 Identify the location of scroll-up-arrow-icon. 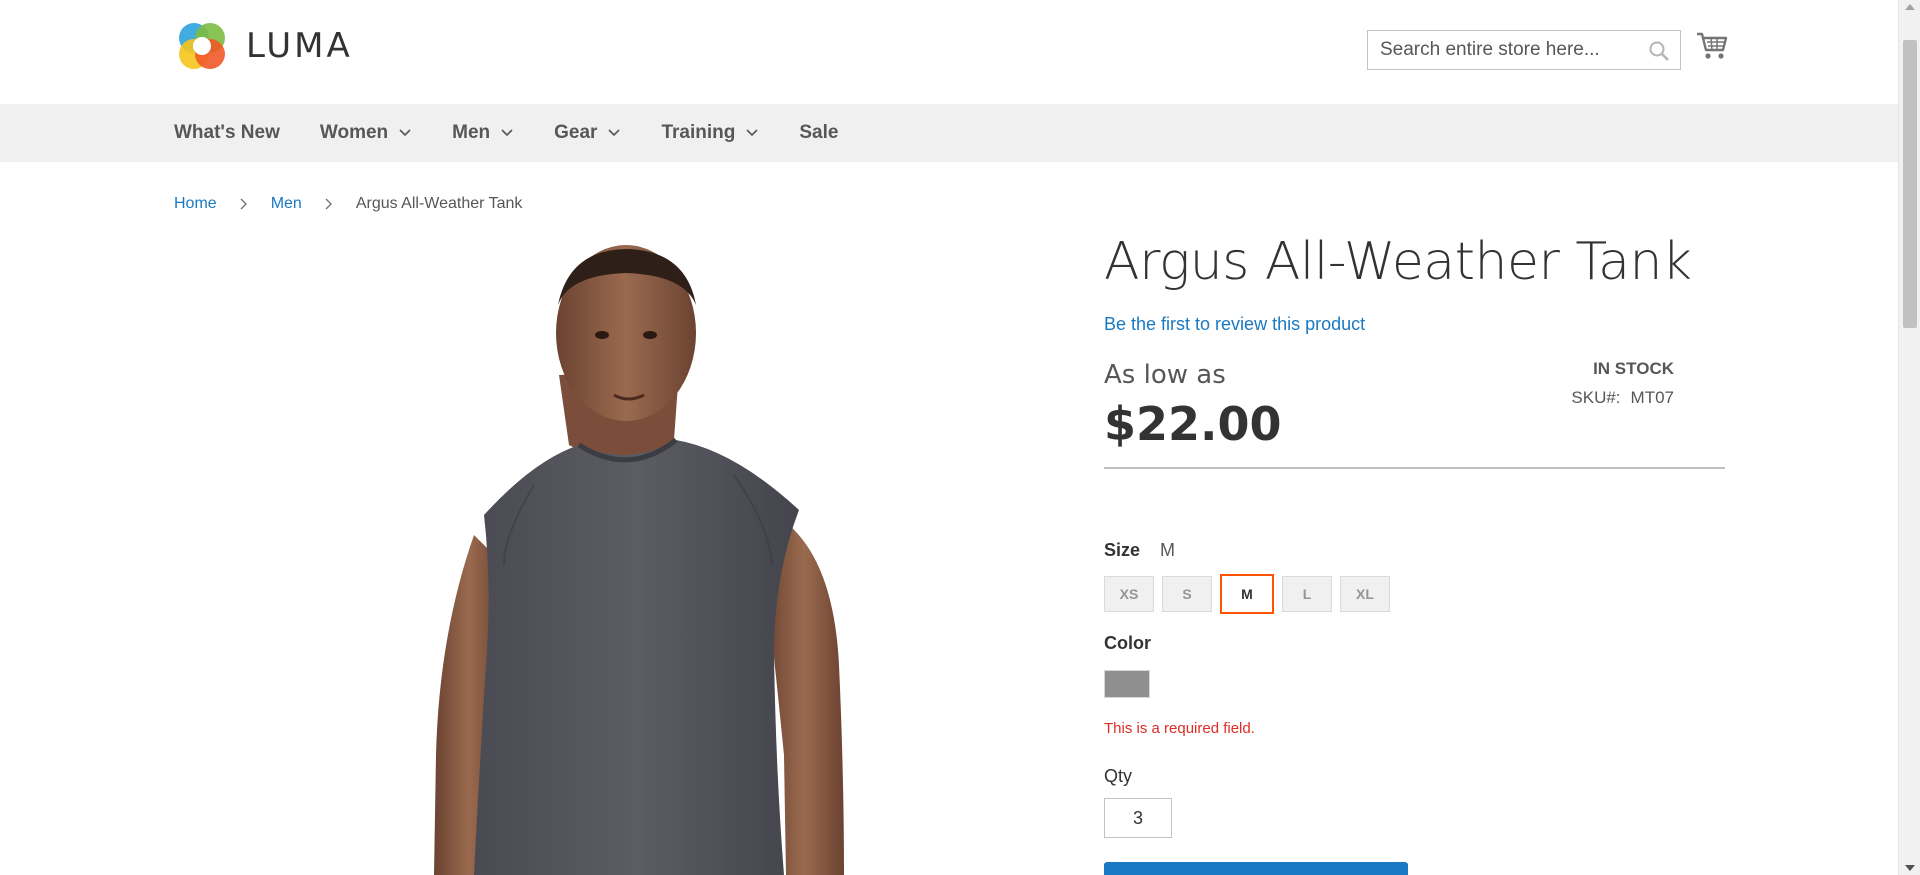
(1910, 7).